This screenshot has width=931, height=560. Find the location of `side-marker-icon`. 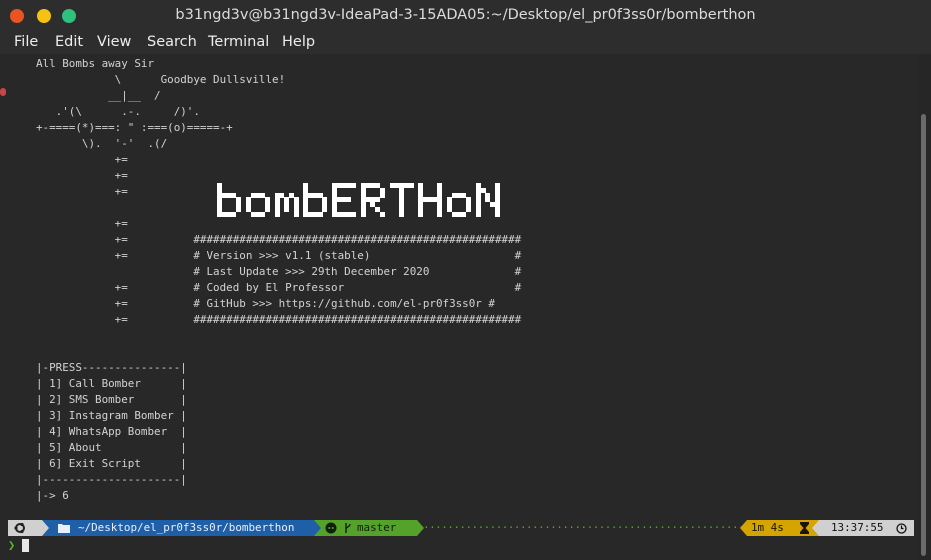

side-marker-icon is located at coordinates (3, 92).